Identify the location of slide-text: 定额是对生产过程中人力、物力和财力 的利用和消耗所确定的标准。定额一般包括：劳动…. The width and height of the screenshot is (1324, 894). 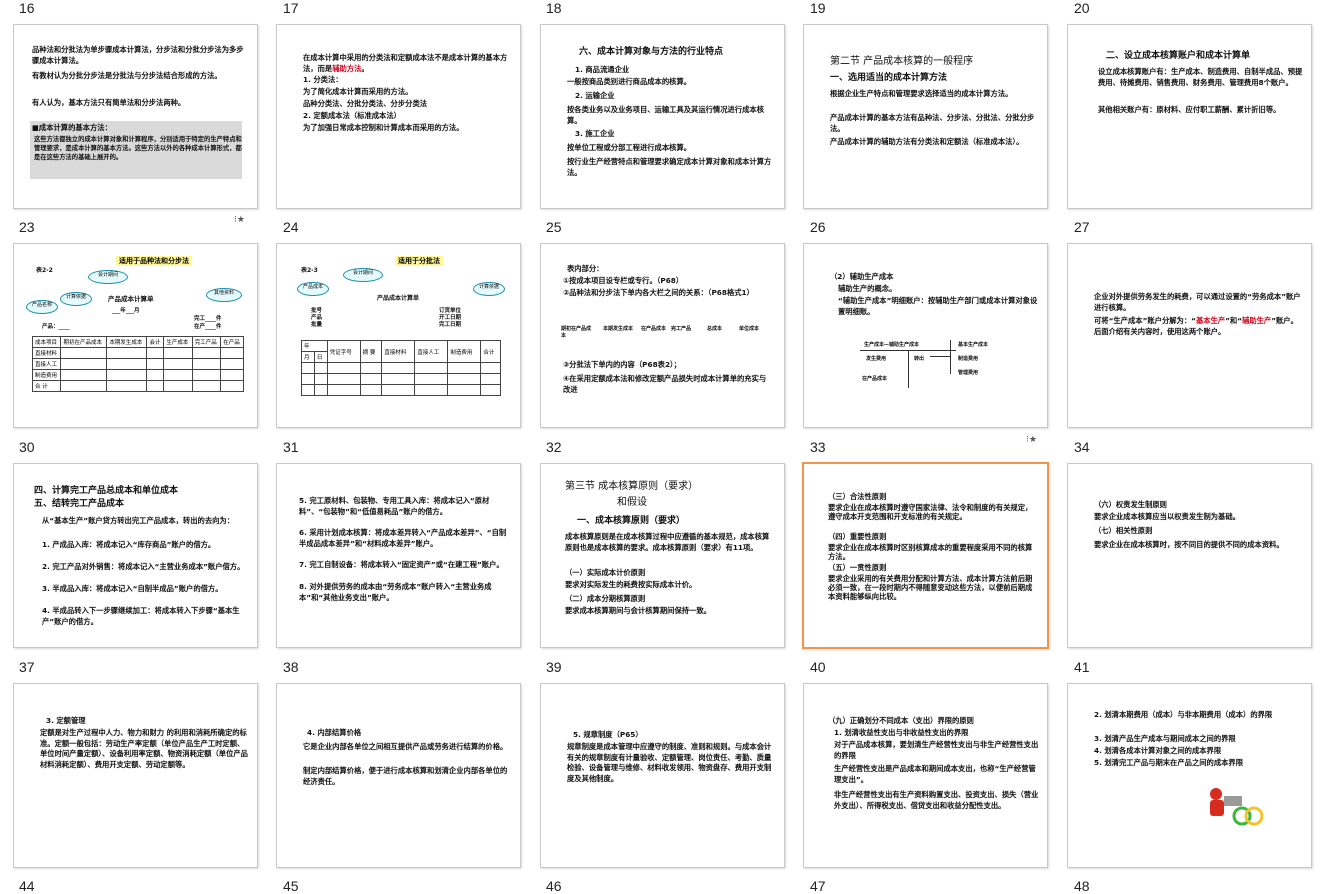
(144, 748).